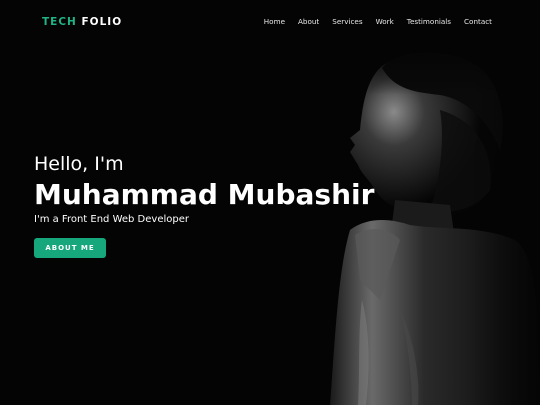 Image resolution: width=540 pixels, height=405 pixels. Describe the element at coordinates (429, 21) in the screenshot. I see `nav-link-testimonials: Testimonials` at that location.